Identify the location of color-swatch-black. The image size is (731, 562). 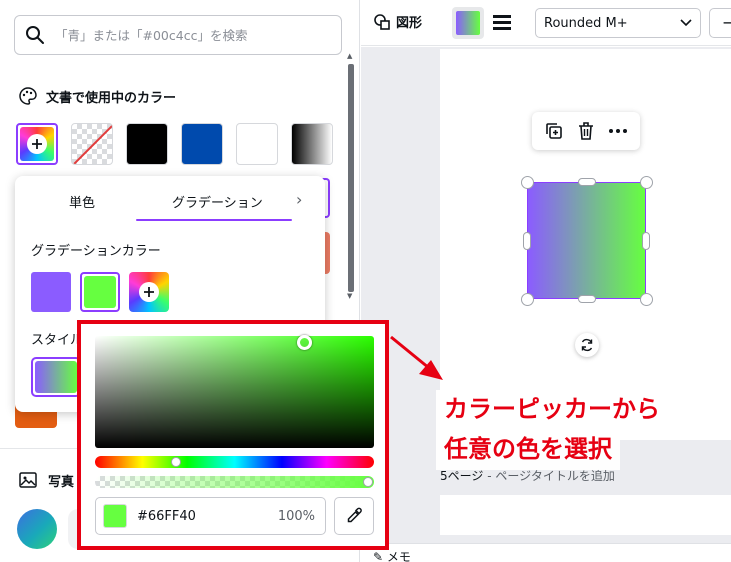
(147, 144).